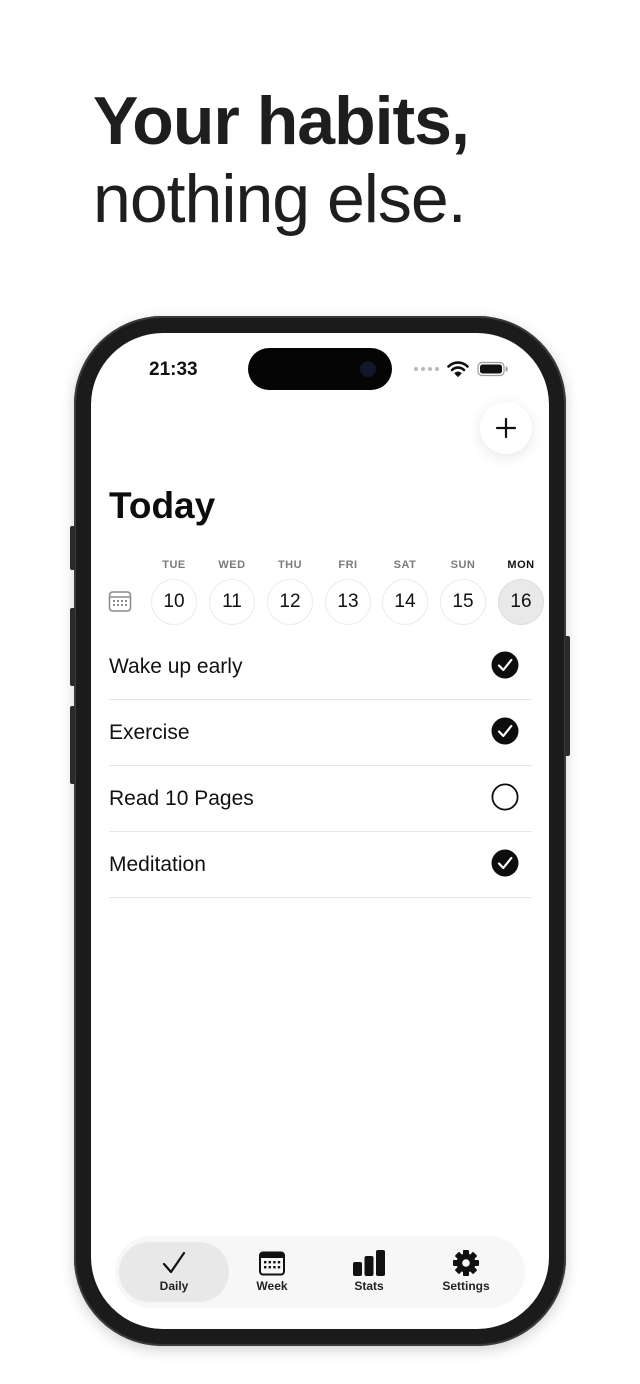 The image size is (640, 1384). Describe the element at coordinates (280, 199) in the screenshot. I see `headline-line-2: nothing else.` at that location.